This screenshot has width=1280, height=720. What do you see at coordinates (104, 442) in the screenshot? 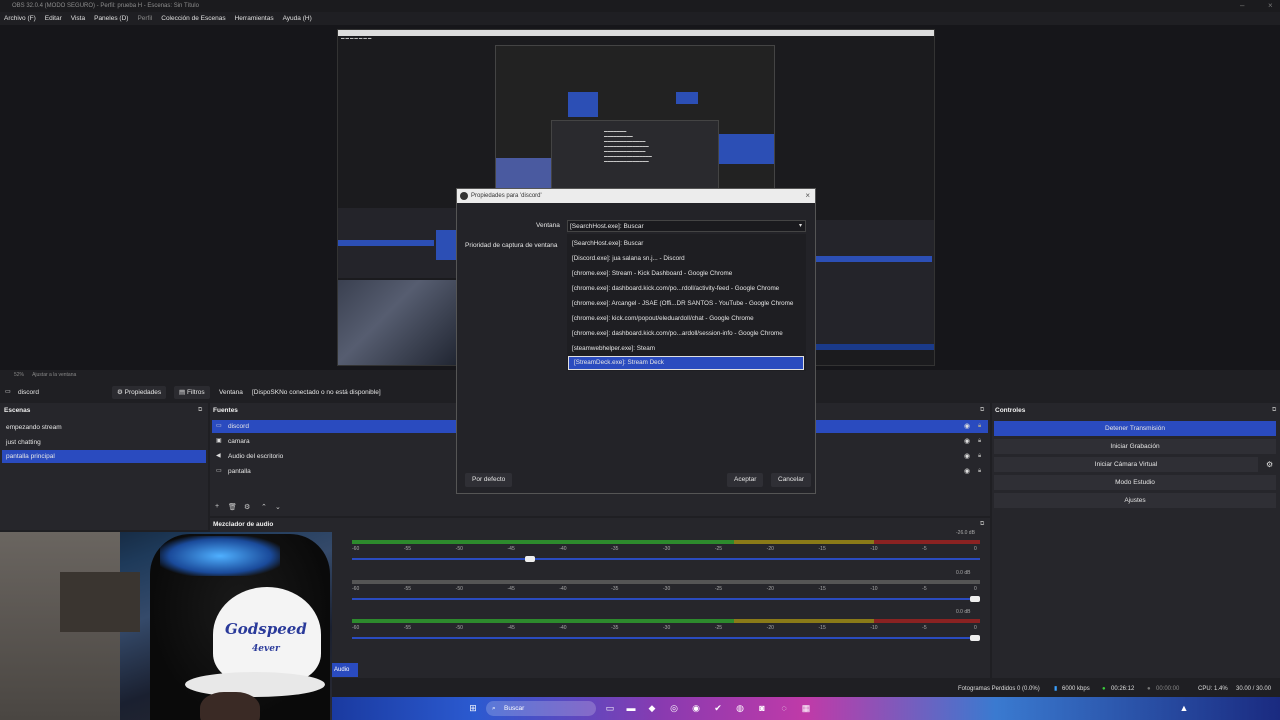
I see `scene-item: just chatting` at bounding box center [104, 442].